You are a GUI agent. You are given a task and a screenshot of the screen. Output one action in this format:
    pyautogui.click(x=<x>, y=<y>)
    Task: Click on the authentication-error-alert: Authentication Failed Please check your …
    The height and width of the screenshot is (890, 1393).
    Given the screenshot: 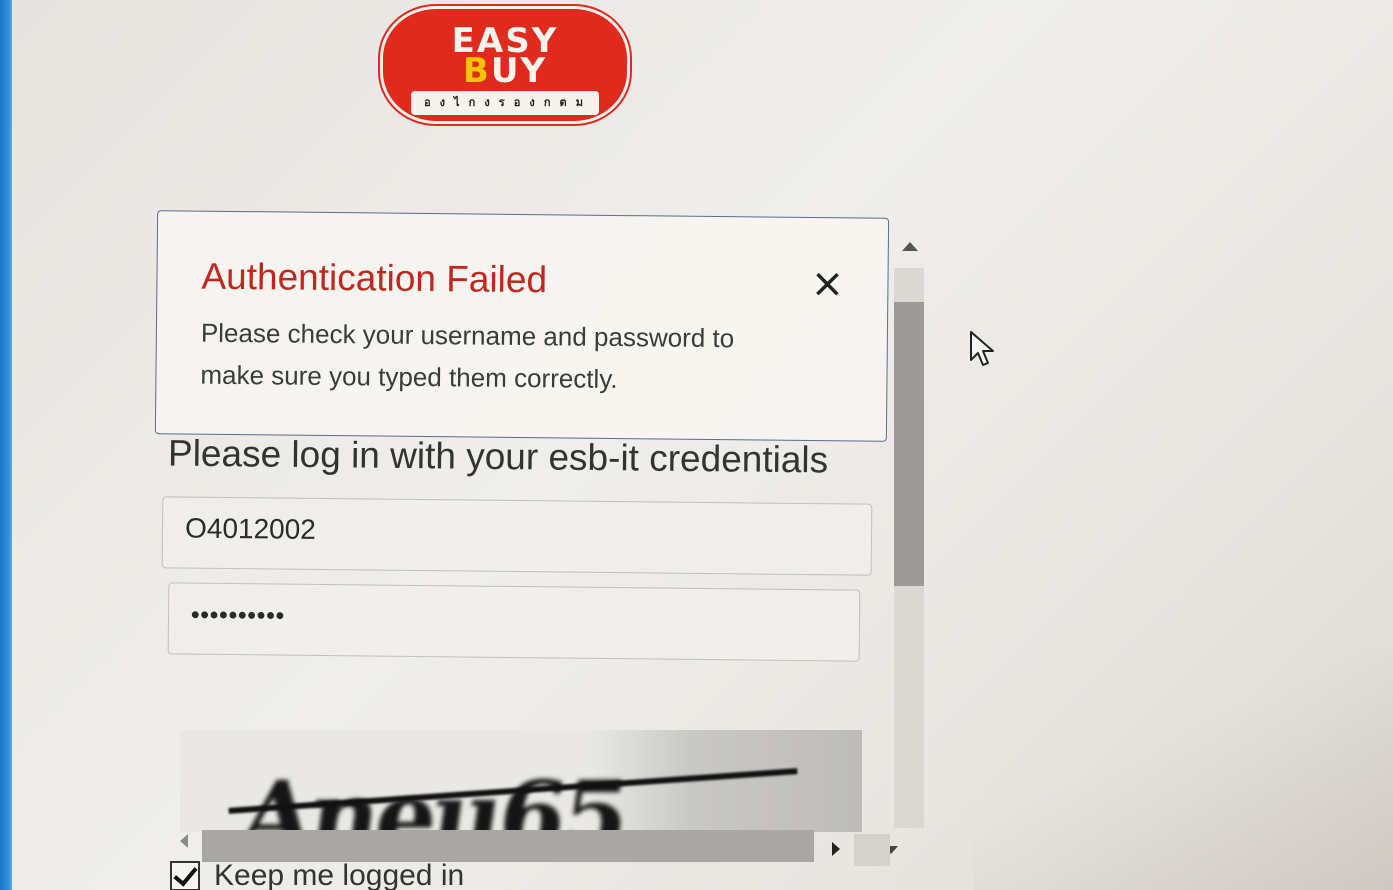 What is the action you would take?
    pyautogui.click(x=522, y=326)
    